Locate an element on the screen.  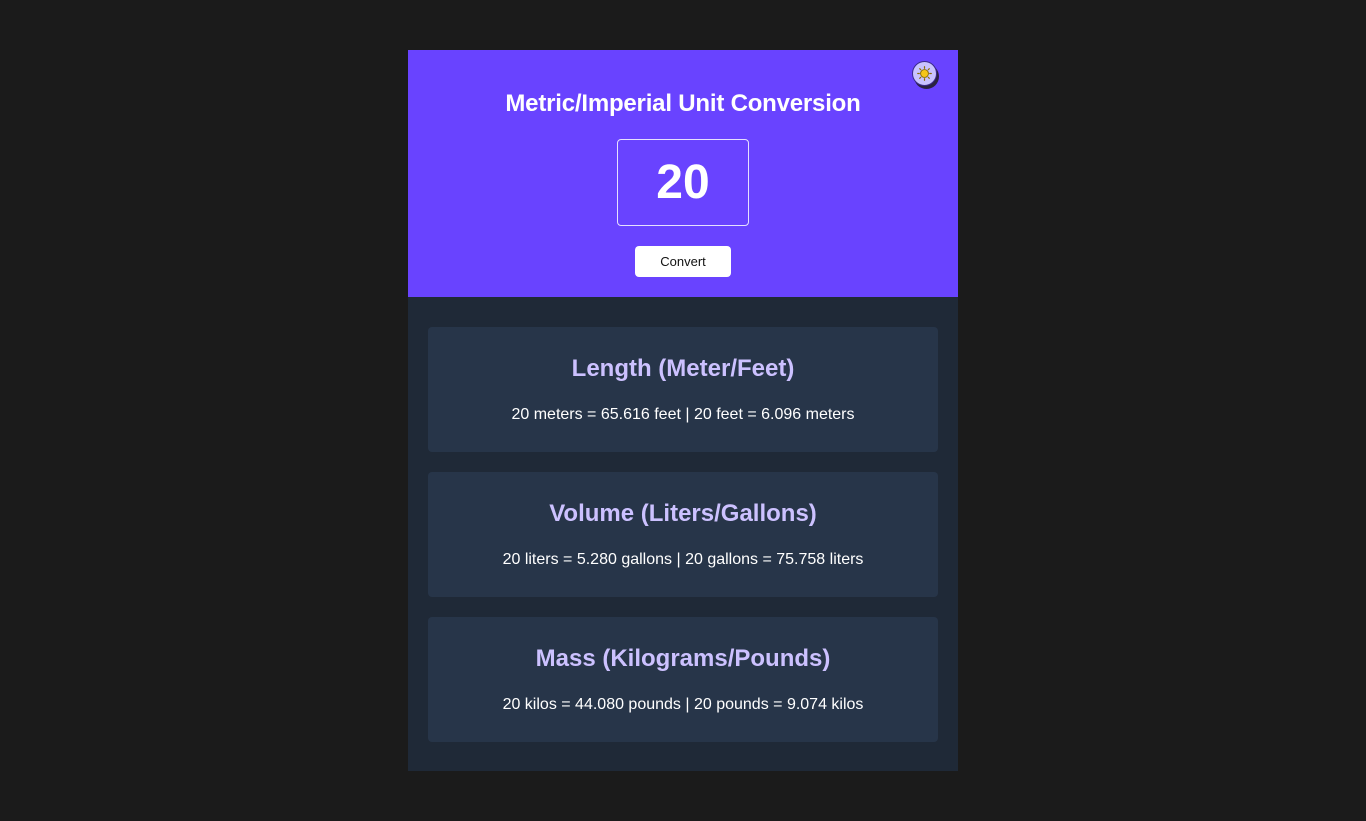
length-title: Length (Meter/Feet) is located at coordinates (683, 368).